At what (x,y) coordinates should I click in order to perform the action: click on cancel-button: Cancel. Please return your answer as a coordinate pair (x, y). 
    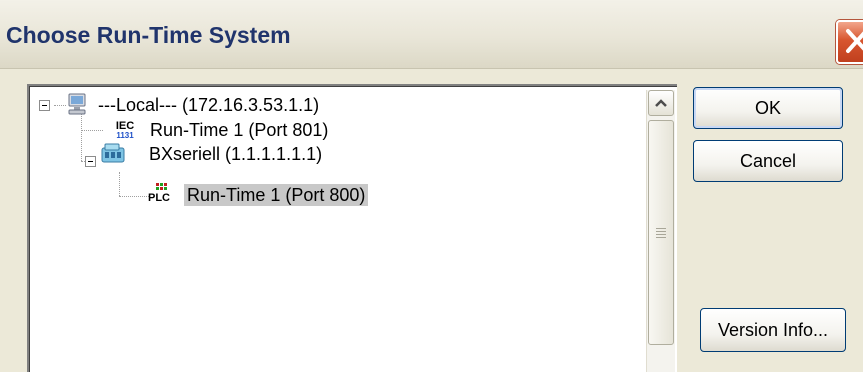
    Looking at the image, I should click on (768, 161).